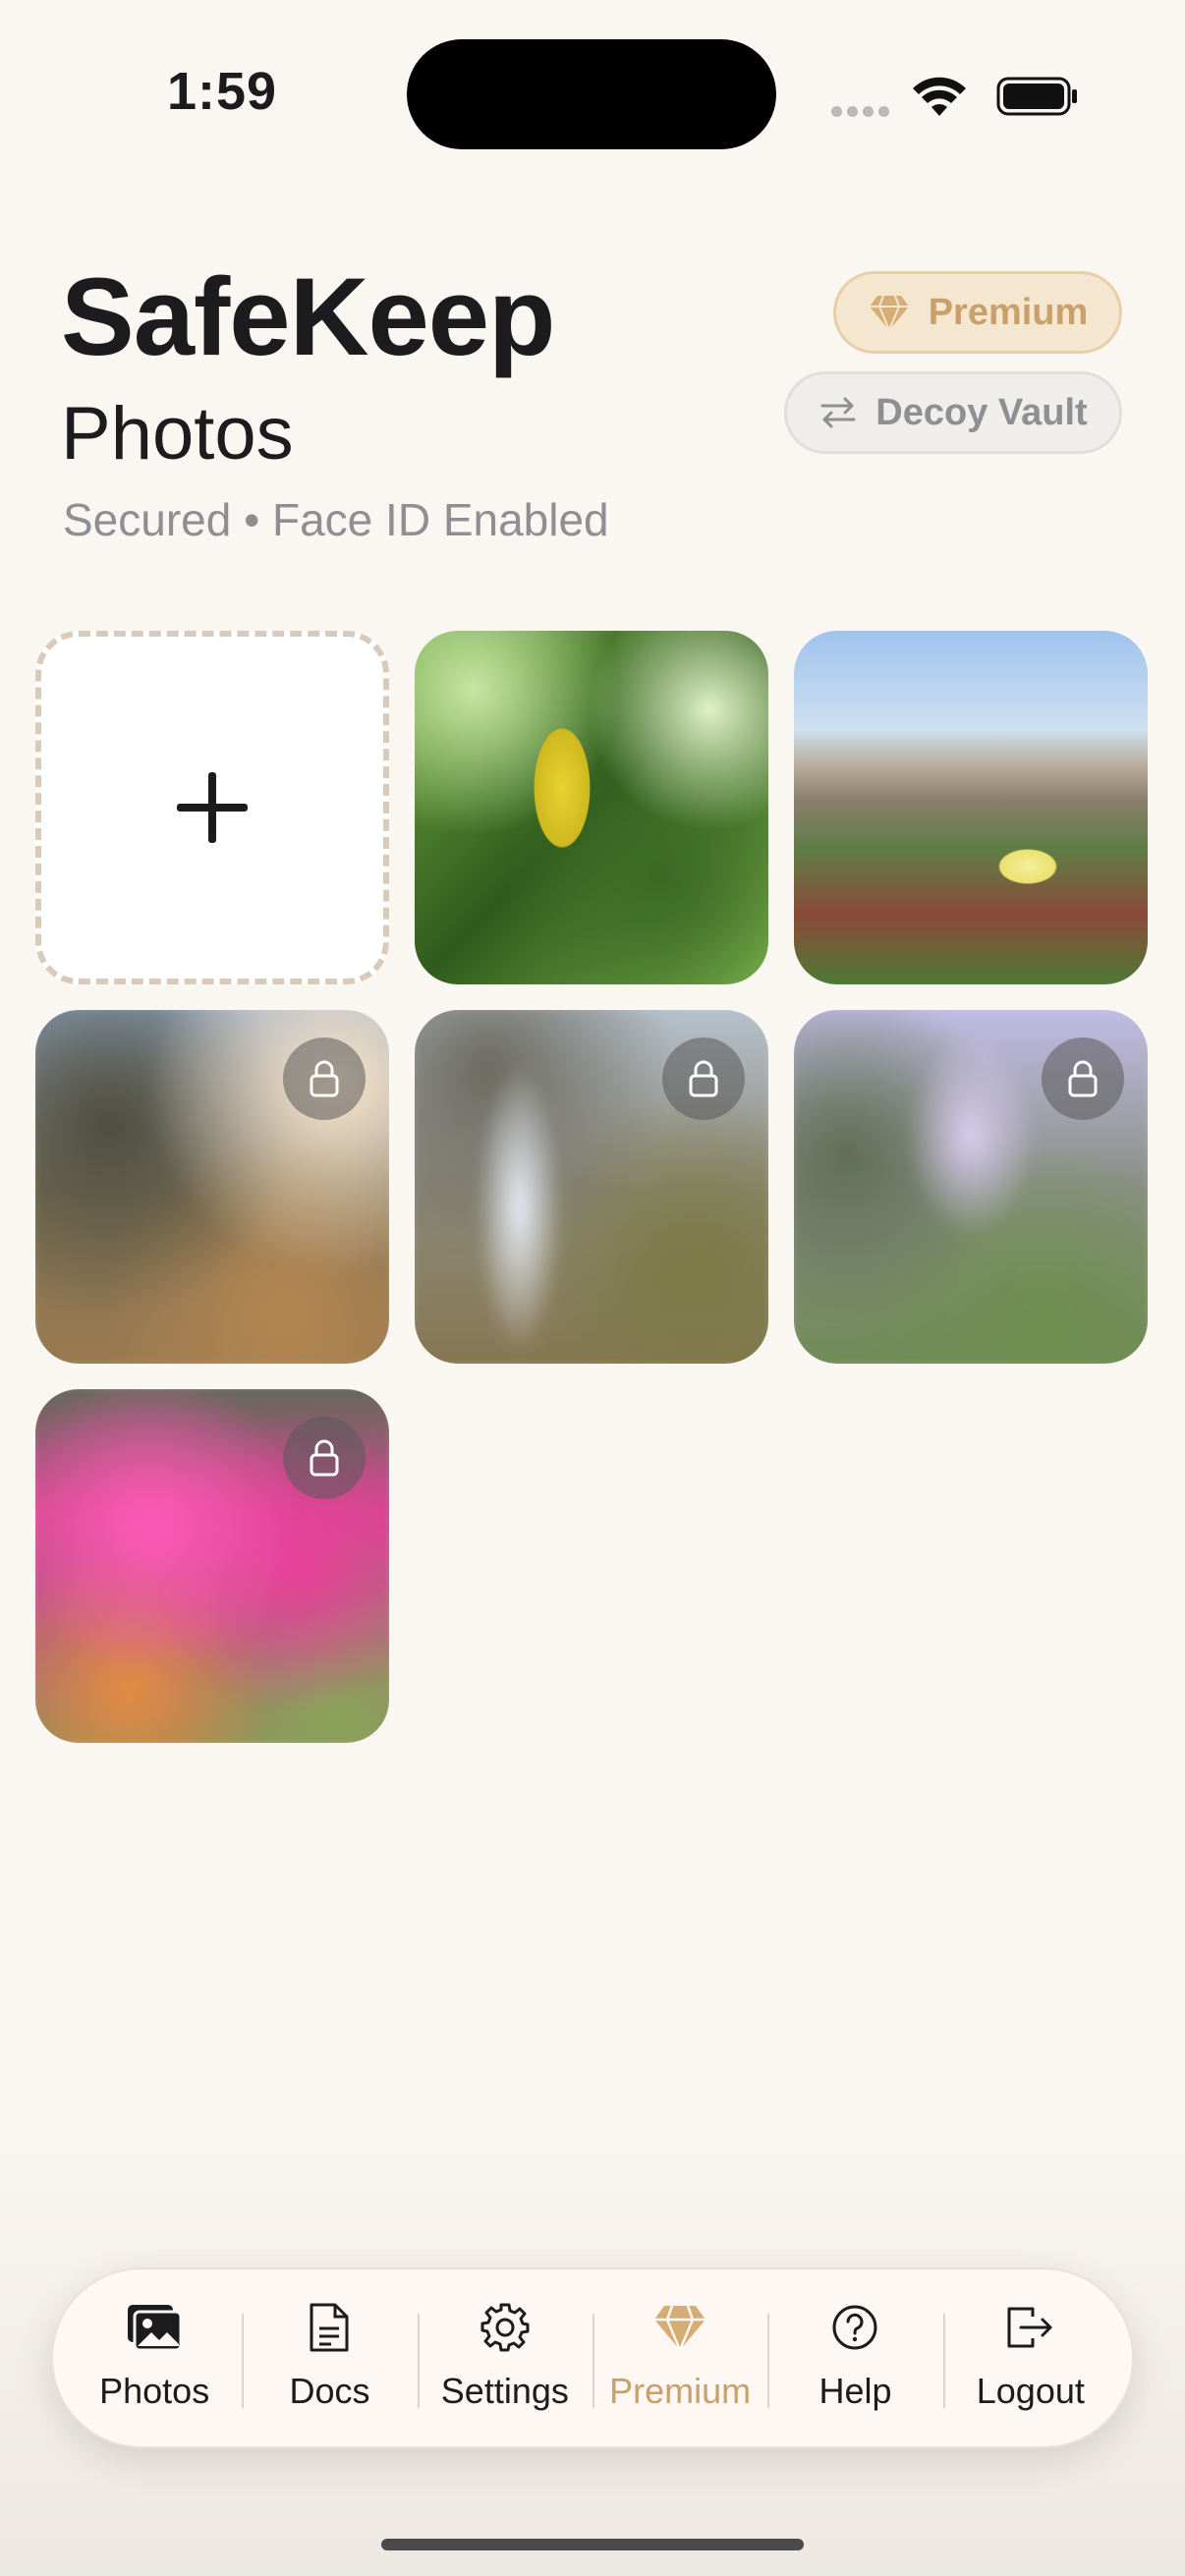 This screenshot has height=2576, width=1185. I want to click on add-photo-tile, so click(212, 807).